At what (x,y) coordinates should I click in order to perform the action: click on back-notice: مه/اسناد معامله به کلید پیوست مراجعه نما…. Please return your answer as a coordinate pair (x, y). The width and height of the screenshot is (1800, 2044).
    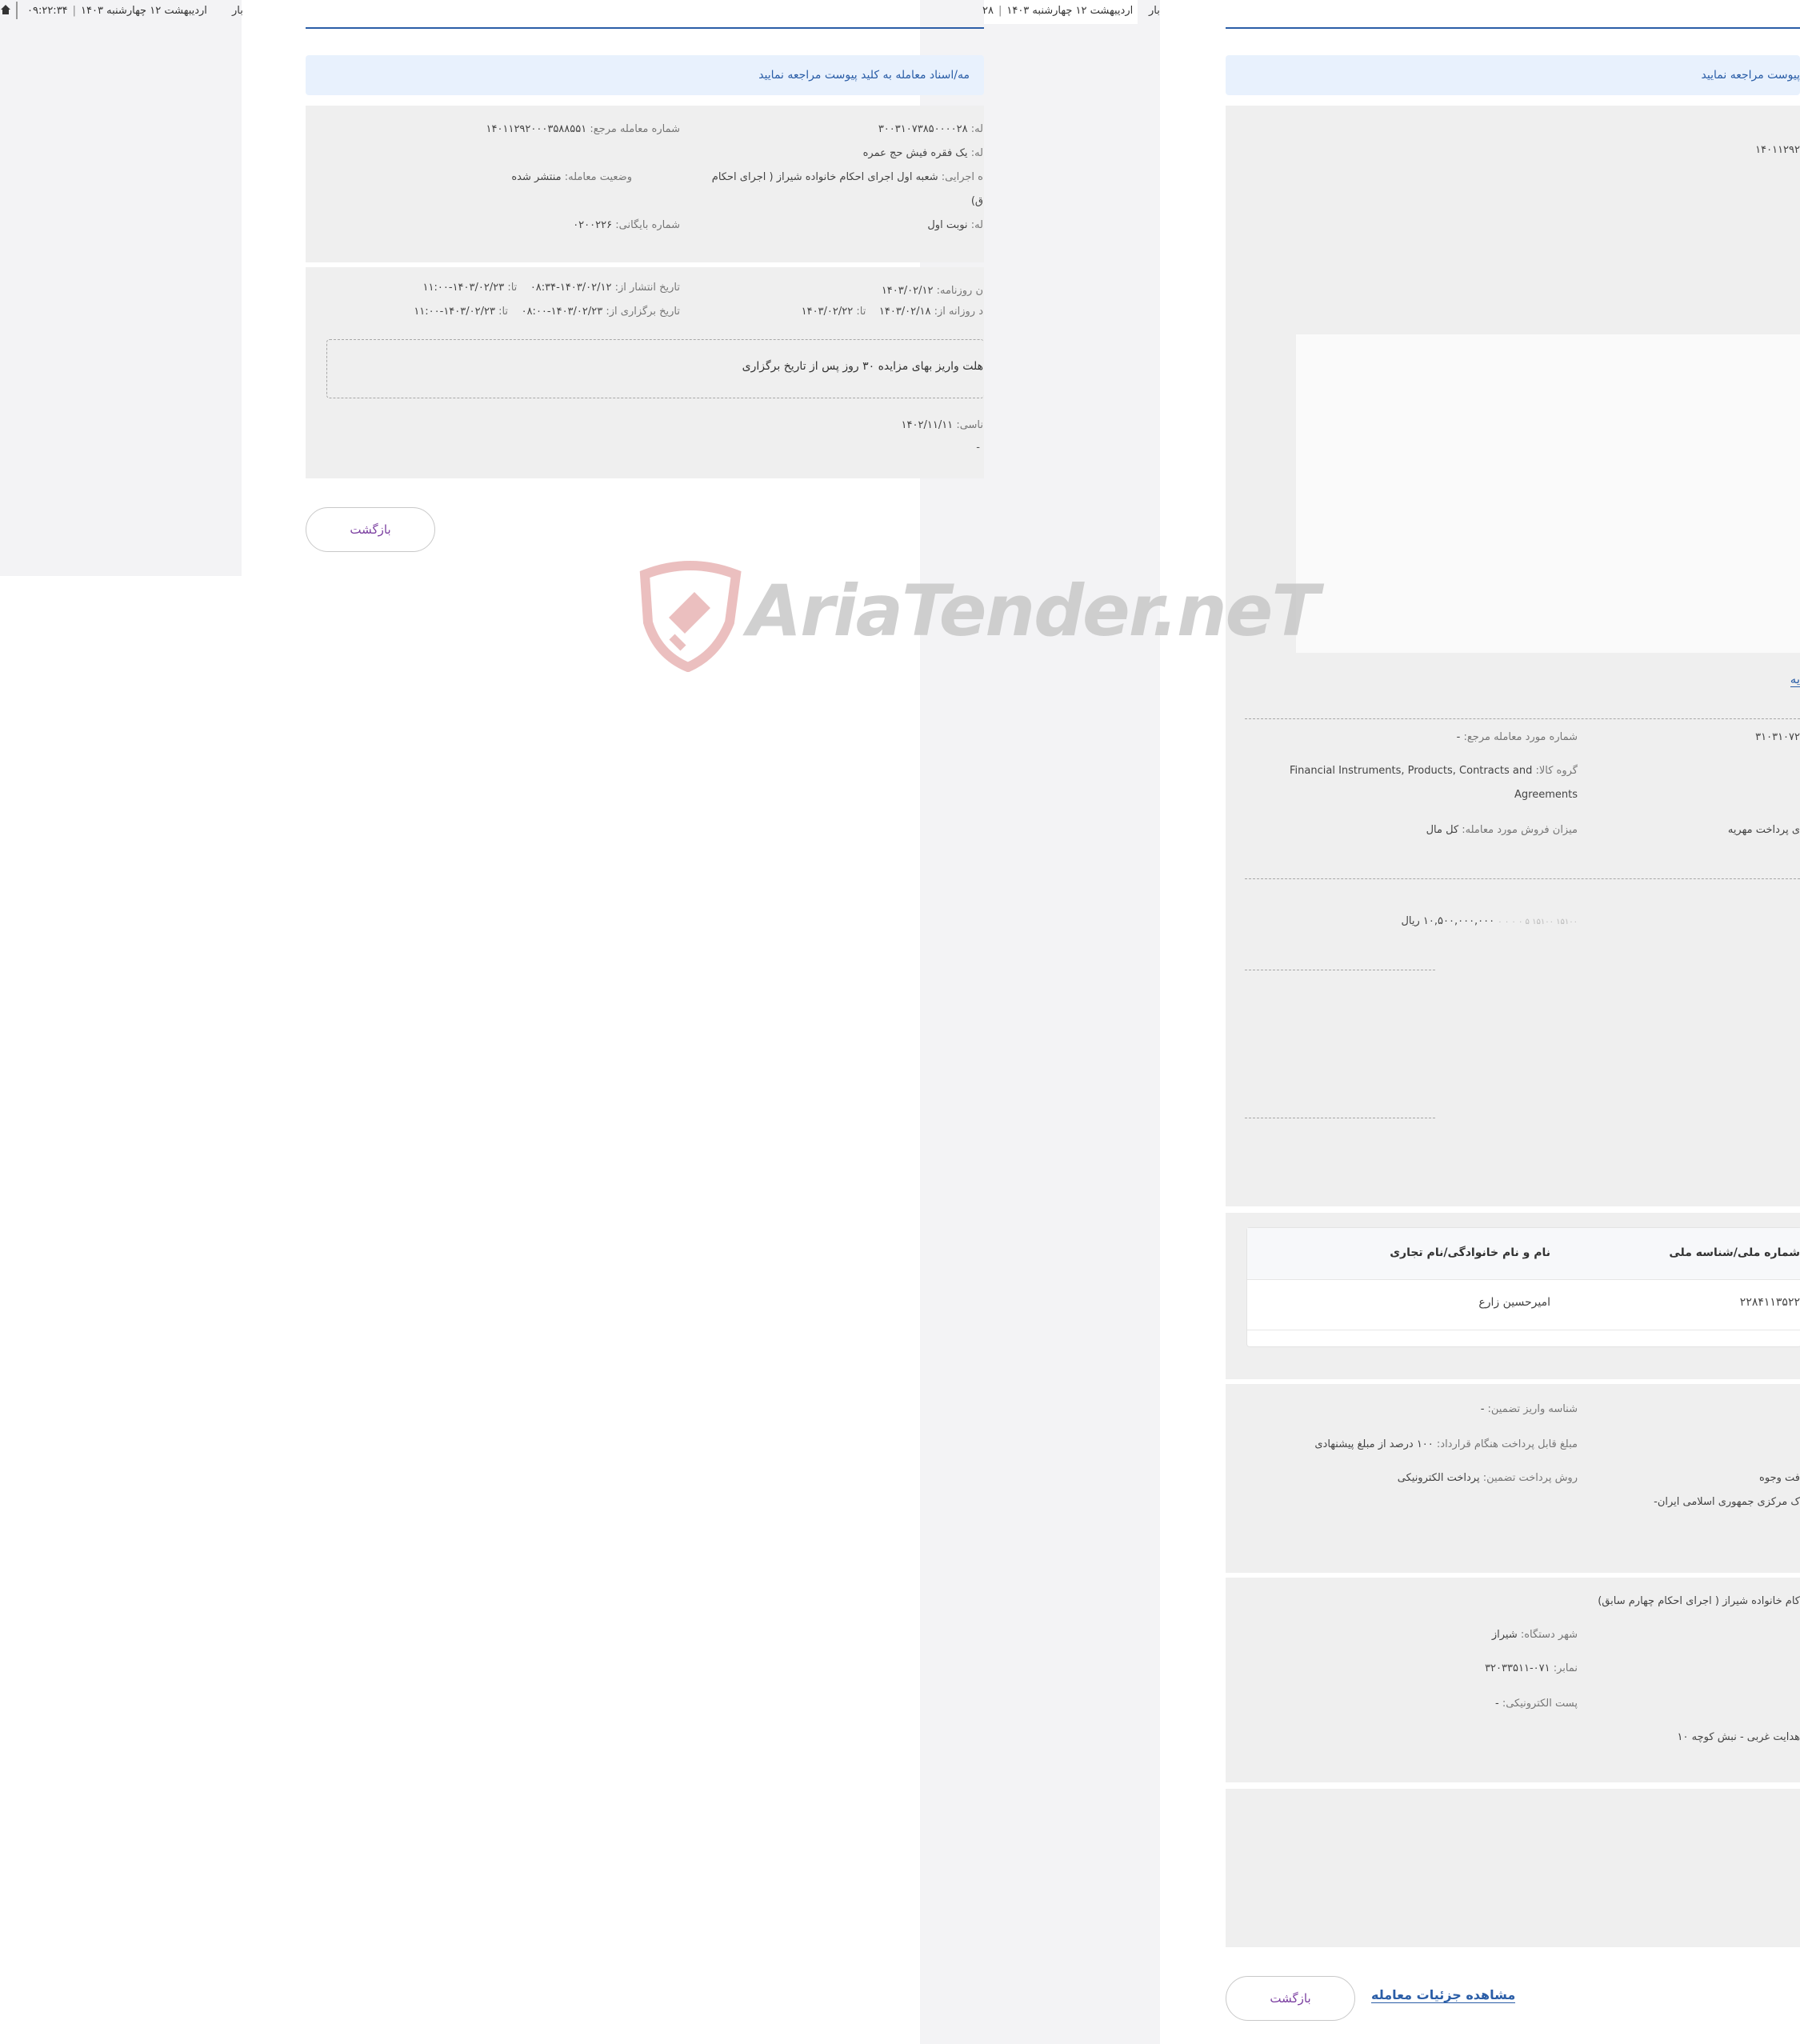
    Looking at the image, I should click on (645, 75).